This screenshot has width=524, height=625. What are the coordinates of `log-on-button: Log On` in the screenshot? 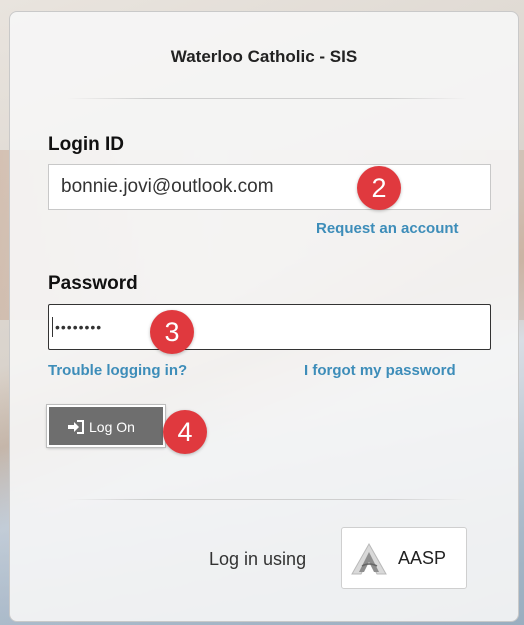 It's located at (106, 426).